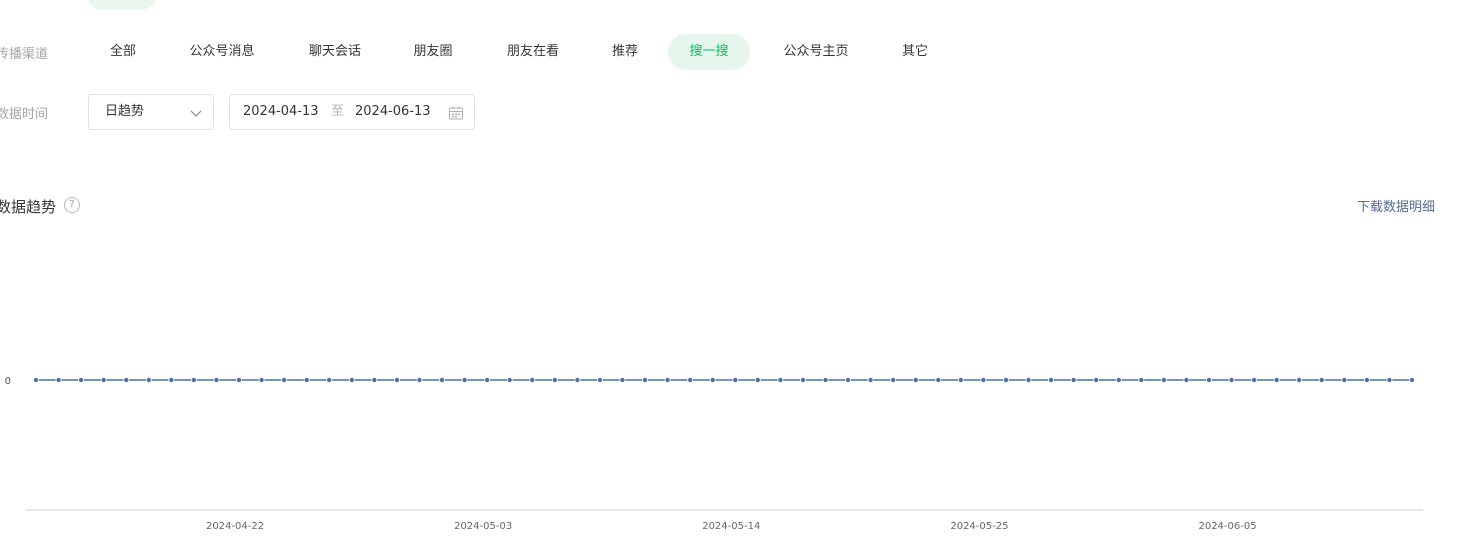 The height and width of the screenshot is (554, 1457). I want to click on x-tick-label: 2024-04-22, so click(235, 526).